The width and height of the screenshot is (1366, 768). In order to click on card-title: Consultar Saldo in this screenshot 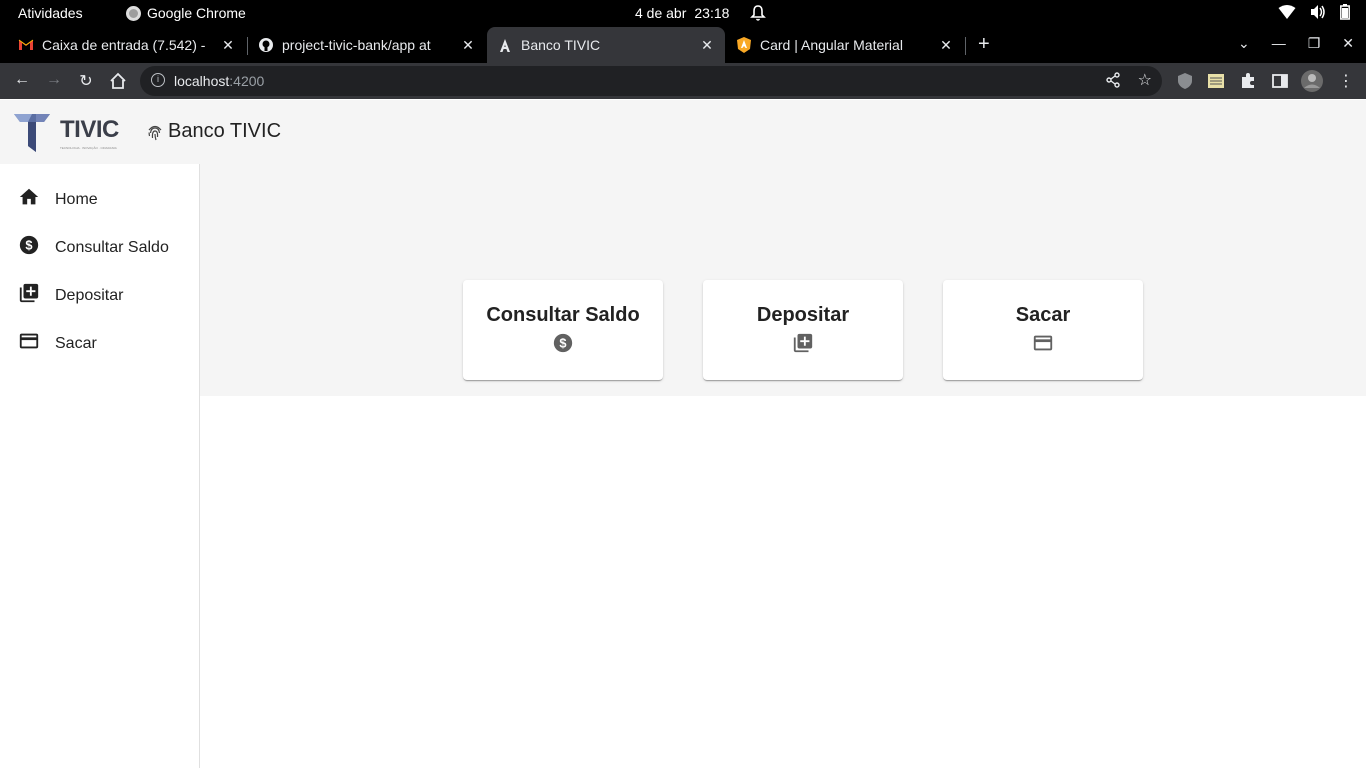, I will do `click(563, 315)`.